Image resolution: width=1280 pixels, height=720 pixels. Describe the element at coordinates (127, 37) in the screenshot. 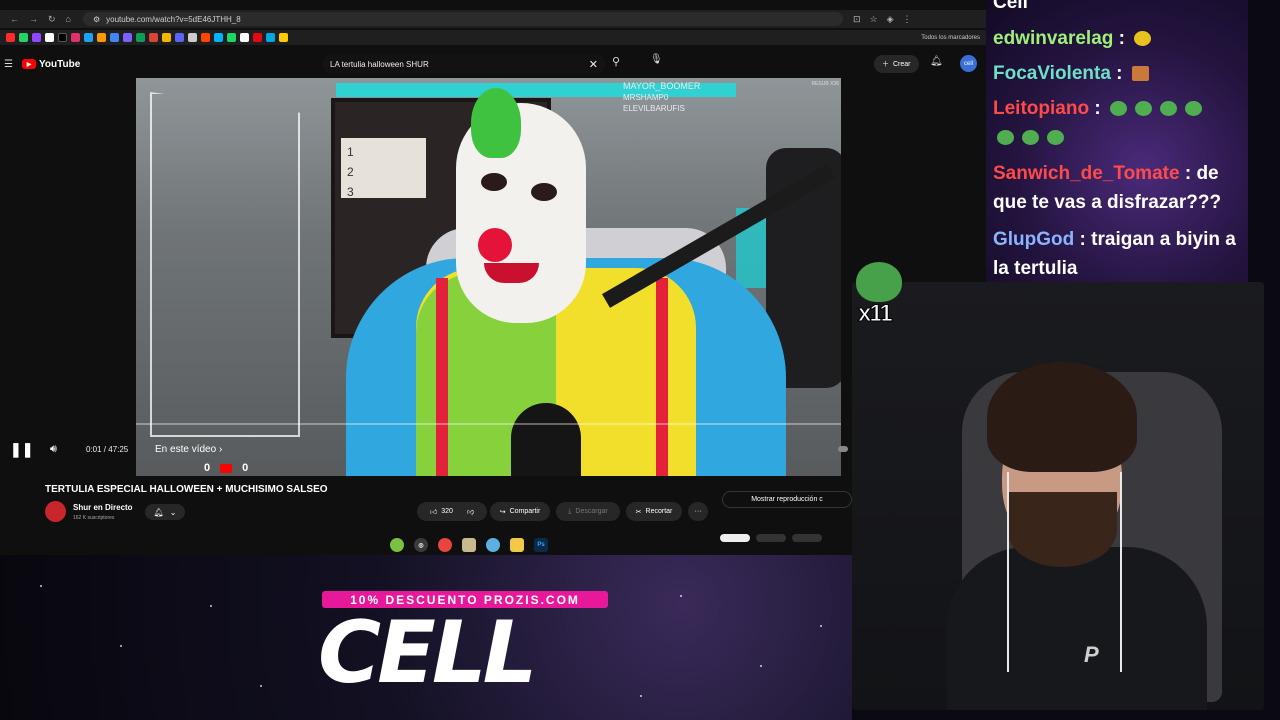

I see `bookmark-discord-icon` at that location.